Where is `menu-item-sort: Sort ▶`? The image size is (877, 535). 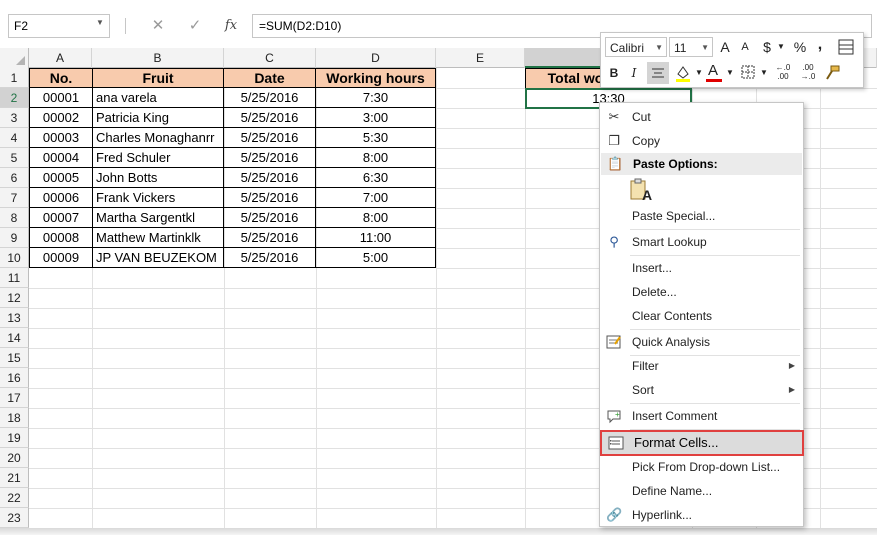
menu-item-sort: Sort ▶ is located at coordinates (701, 390).